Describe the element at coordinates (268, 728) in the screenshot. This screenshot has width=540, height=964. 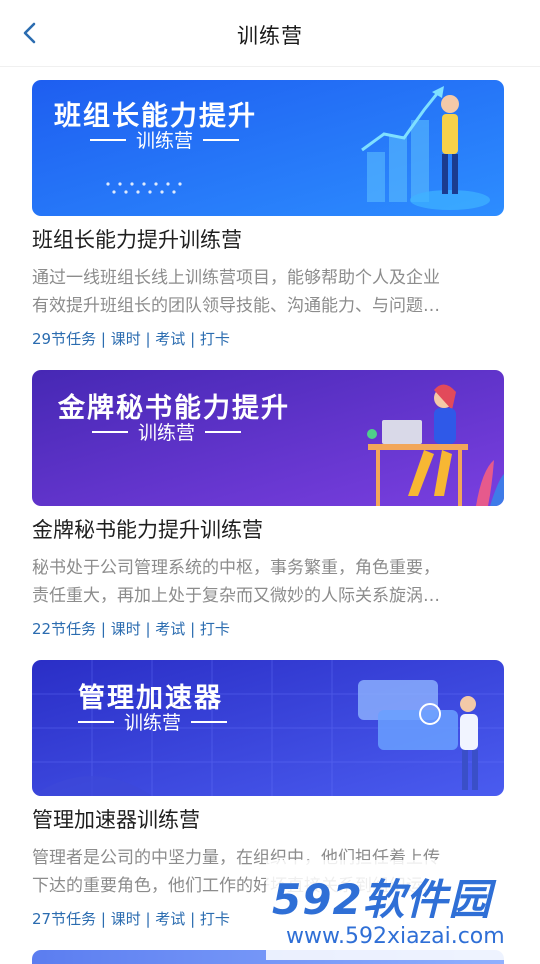
I see `camp-banner: 管理加速器 训练营` at that location.